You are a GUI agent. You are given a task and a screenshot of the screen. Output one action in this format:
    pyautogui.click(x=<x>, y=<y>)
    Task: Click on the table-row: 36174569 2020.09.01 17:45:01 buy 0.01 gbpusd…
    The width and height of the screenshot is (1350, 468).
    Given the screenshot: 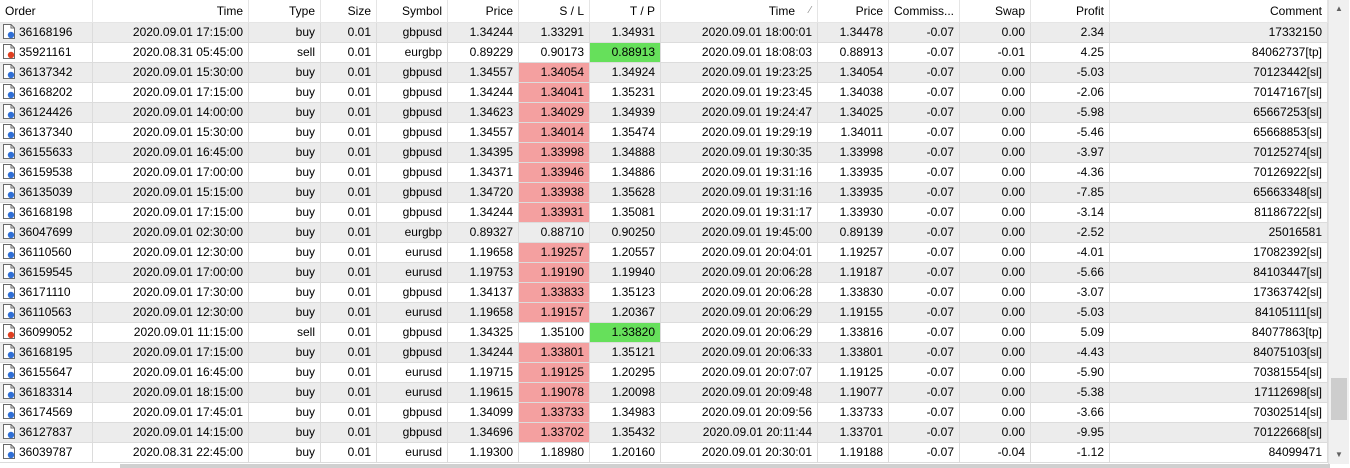 What is the action you would take?
    pyautogui.click(x=664, y=413)
    